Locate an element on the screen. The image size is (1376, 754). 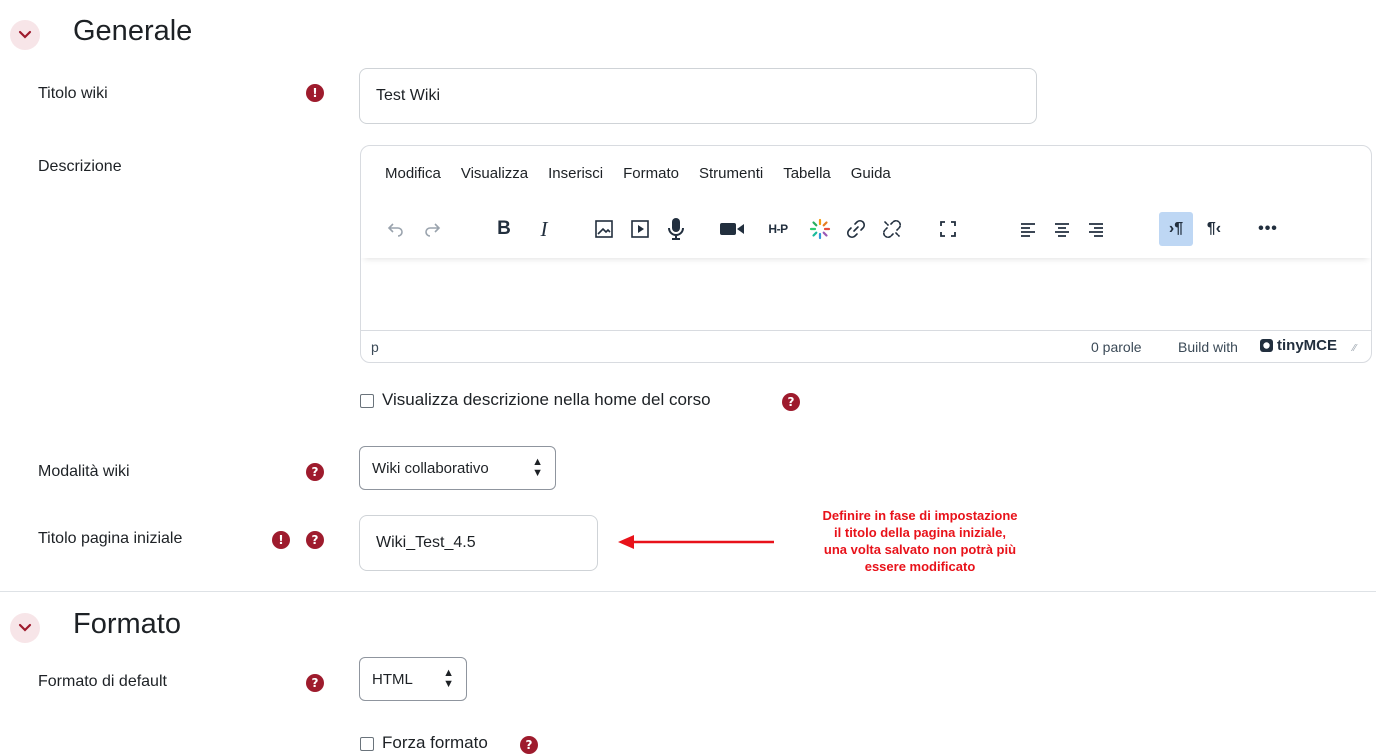
wiki-title-value: Test Wiki is located at coordinates (408, 95).